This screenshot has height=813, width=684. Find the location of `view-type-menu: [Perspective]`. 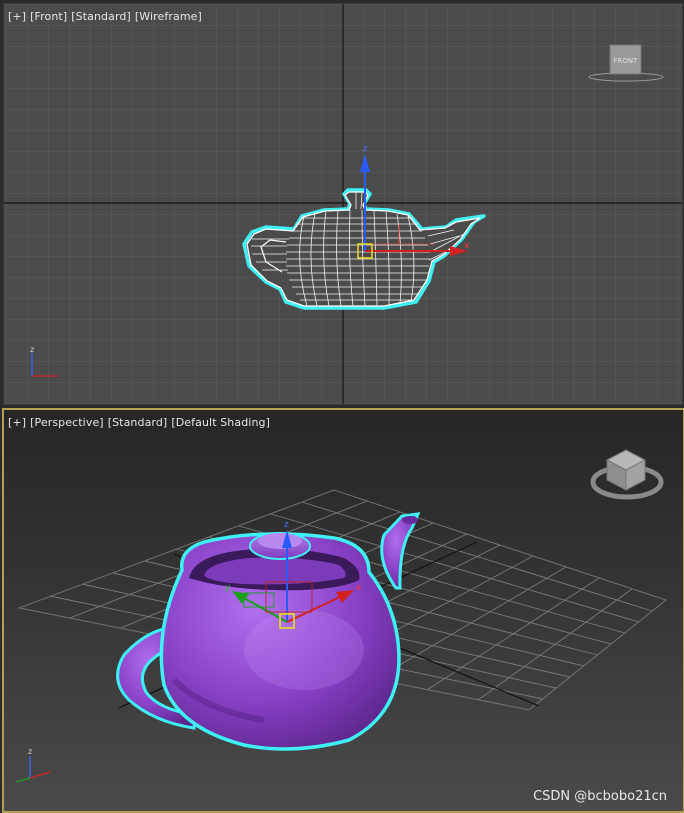

view-type-menu: [Perspective] is located at coordinates (67, 422).